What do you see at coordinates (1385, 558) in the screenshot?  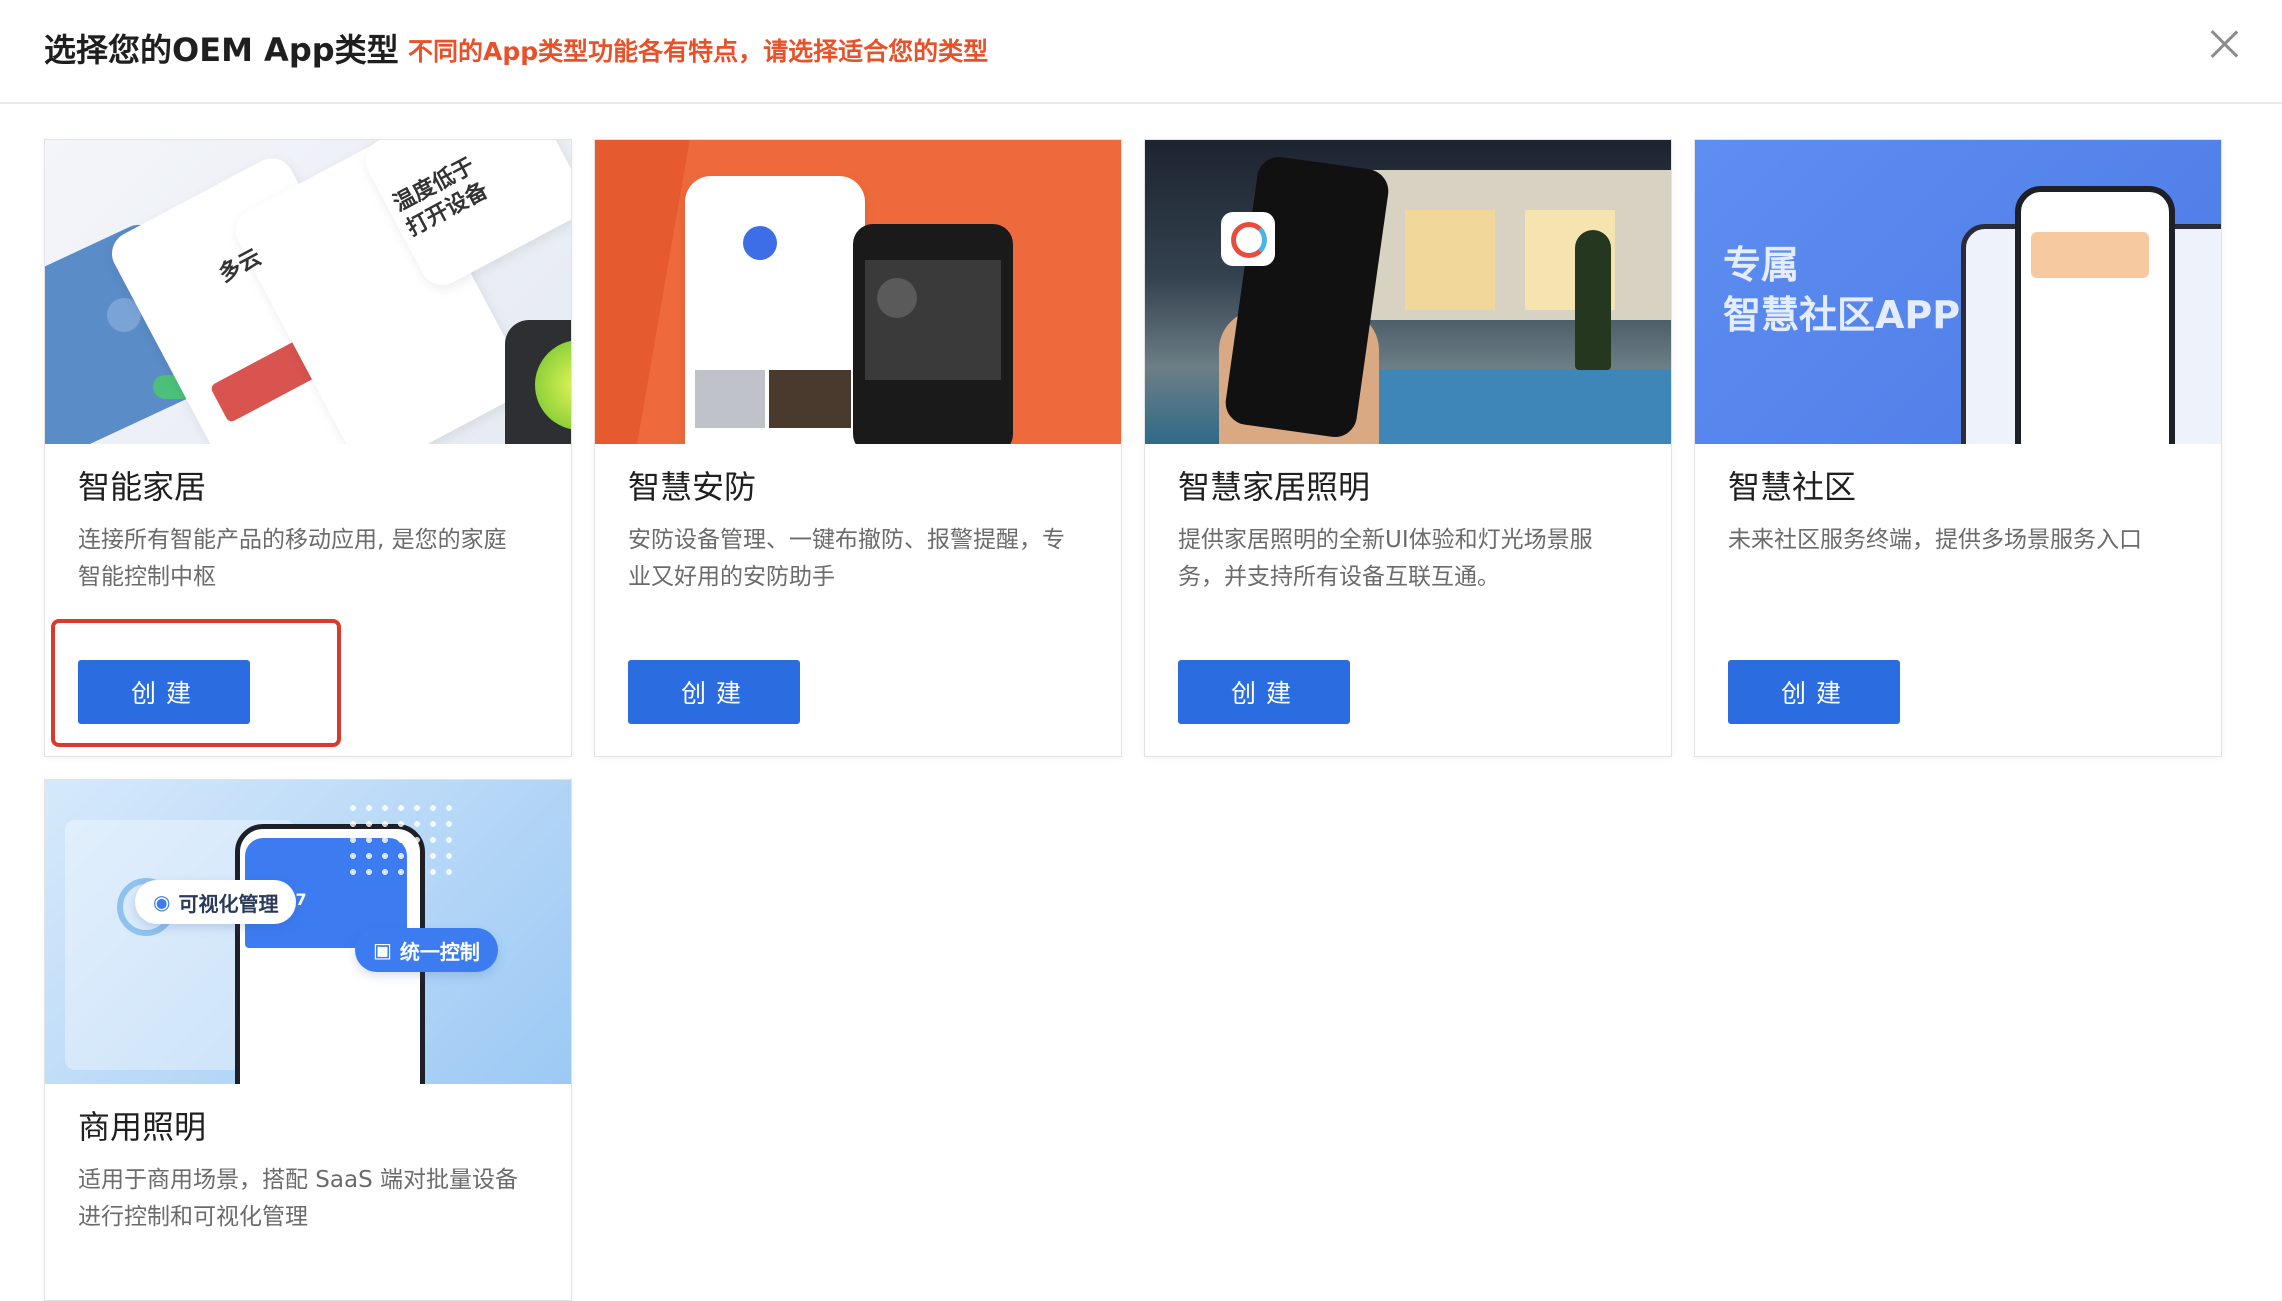 I see `card-description: 提供家居照明的全新UI体验和灯光场景服务，并支持所有设备互联互通。` at bounding box center [1385, 558].